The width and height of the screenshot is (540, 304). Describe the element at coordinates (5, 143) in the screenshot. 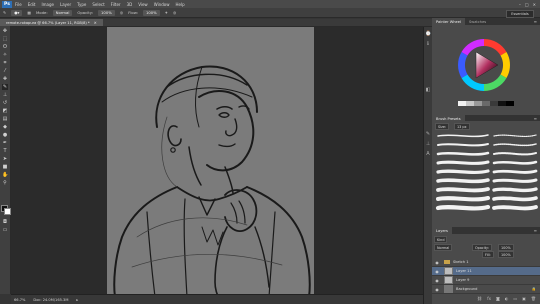

I see `pen-tool-icon: ✒` at that location.